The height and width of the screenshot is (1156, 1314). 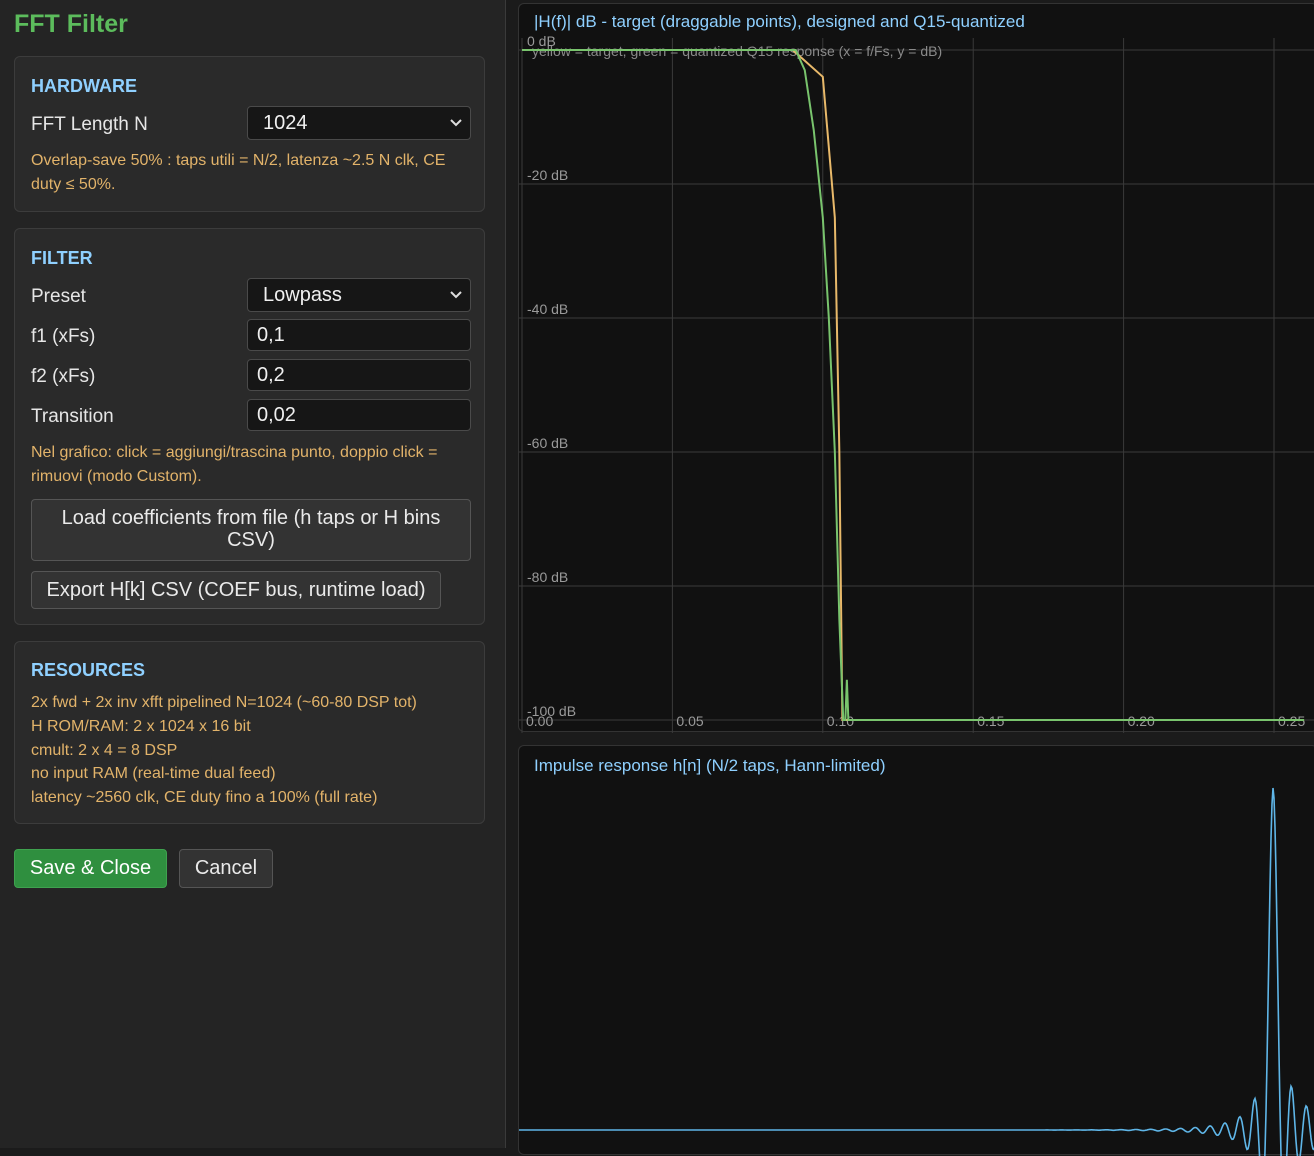 What do you see at coordinates (359, 375) in the screenshot?
I see `f2-input: 0,2` at bounding box center [359, 375].